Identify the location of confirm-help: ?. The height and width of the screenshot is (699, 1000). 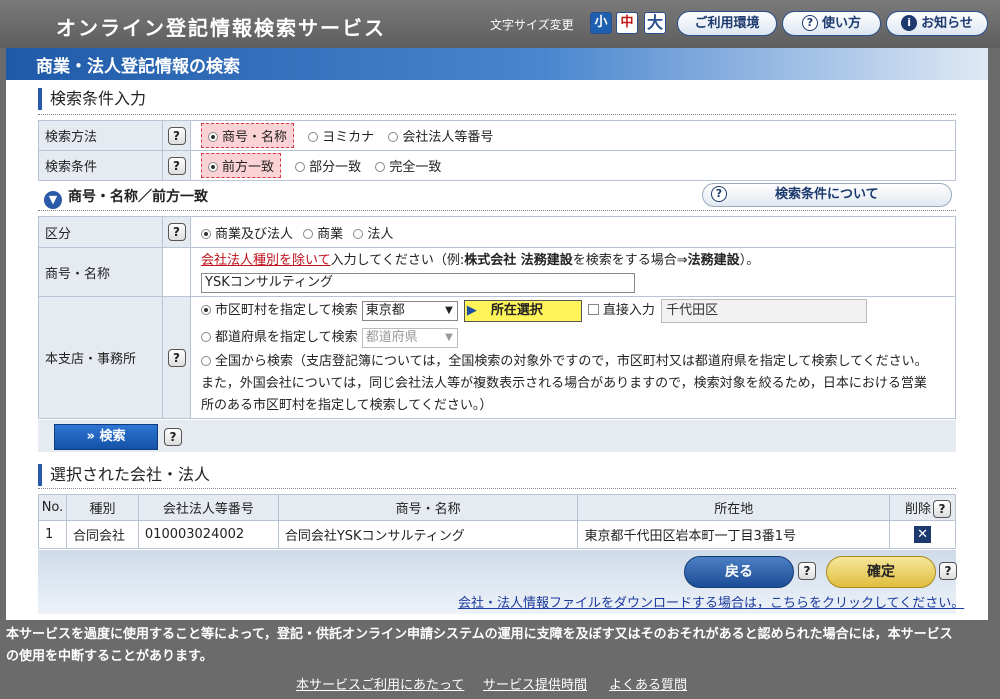
(948, 571).